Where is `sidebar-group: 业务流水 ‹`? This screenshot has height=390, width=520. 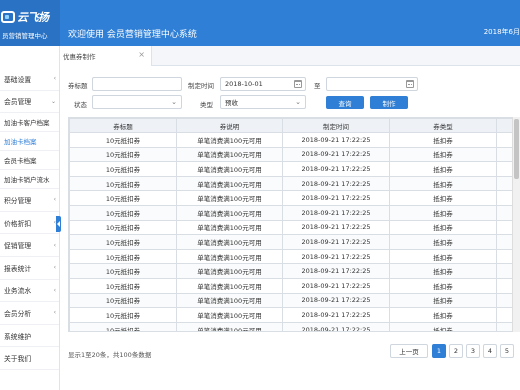
sidebar-group: 业务流水 ‹ is located at coordinates (29, 291).